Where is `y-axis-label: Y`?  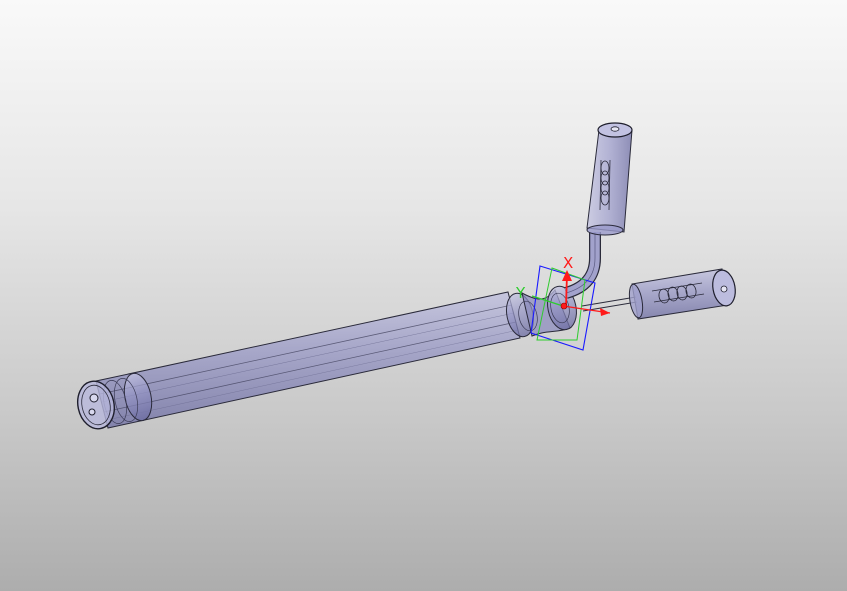 y-axis-label: Y is located at coordinates (520, 293).